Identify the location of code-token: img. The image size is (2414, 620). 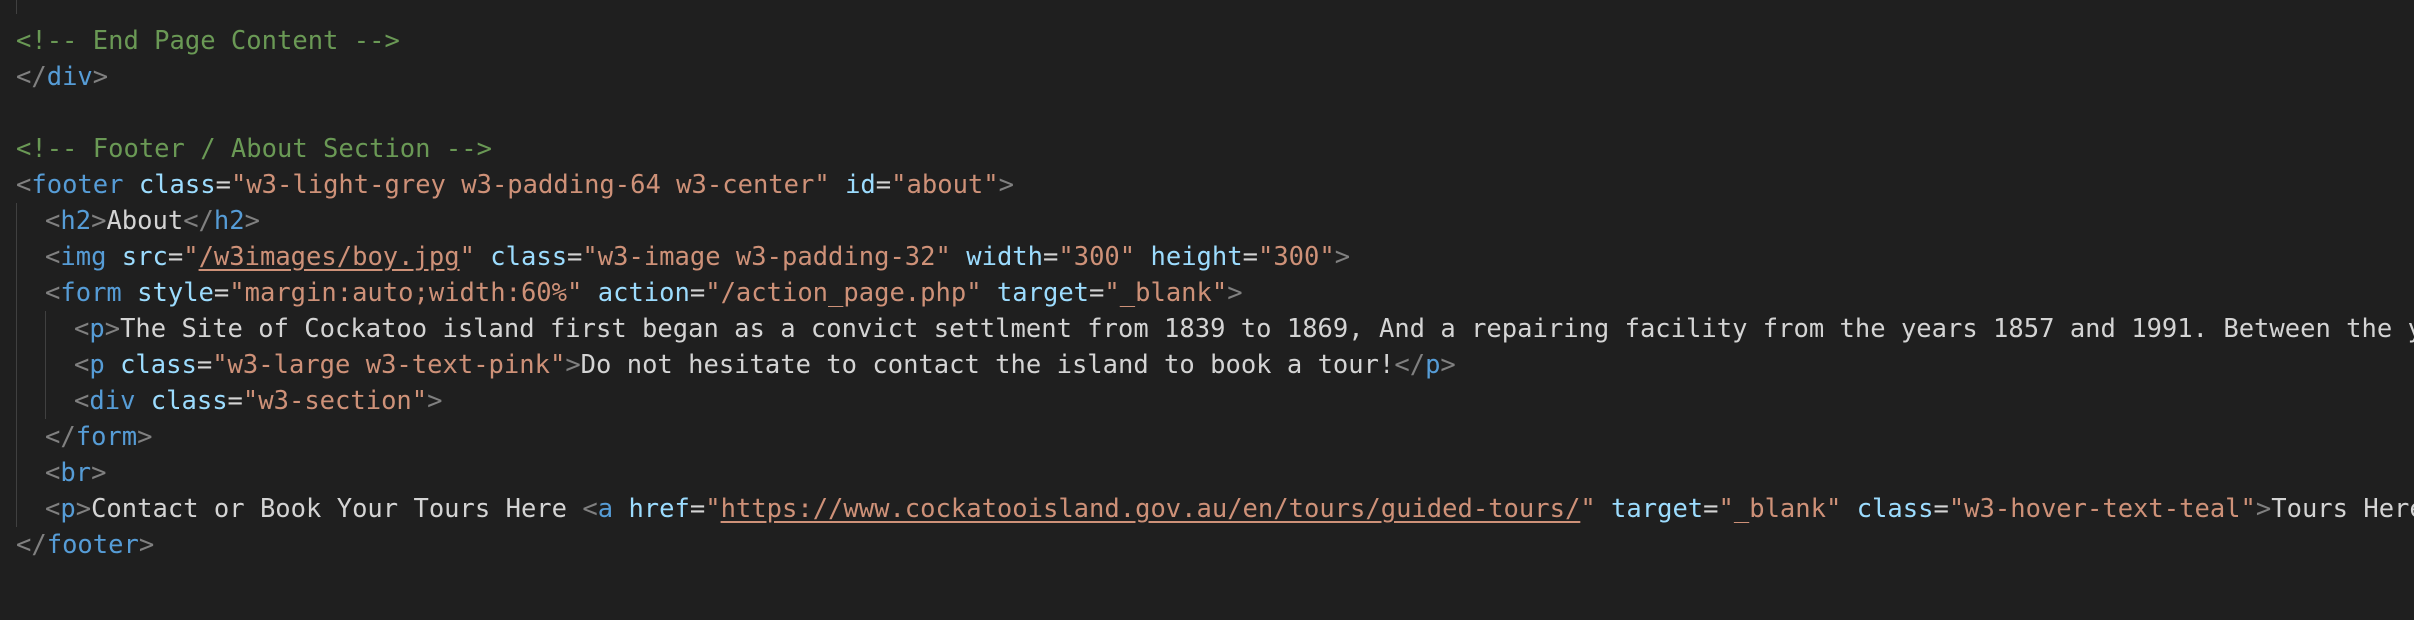
(83, 257).